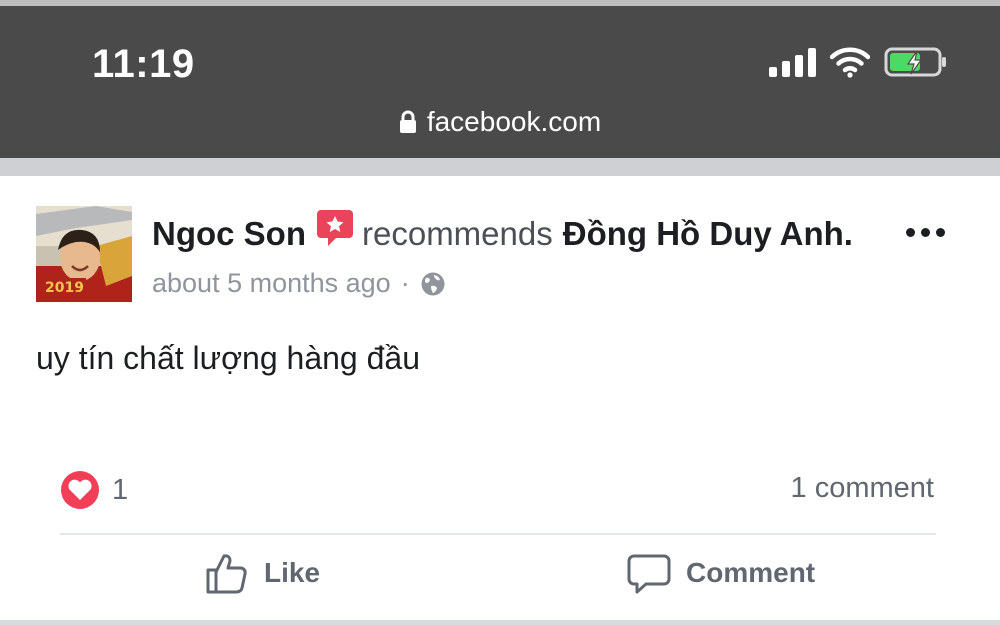 This screenshot has height=625, width=1000. I want to click on cellular-signal-icon, so click(792, 62).